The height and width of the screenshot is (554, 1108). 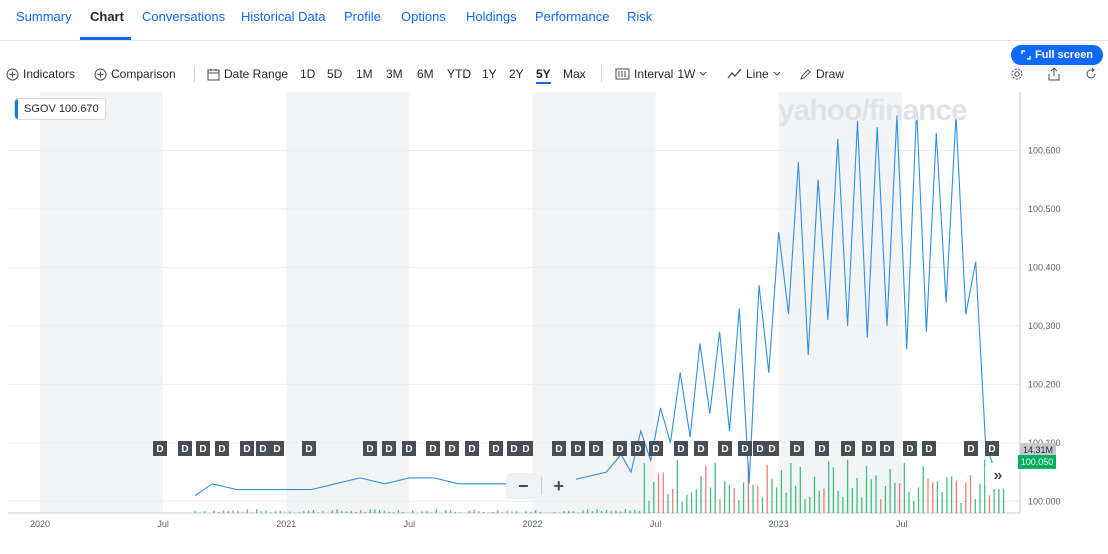 I want to click on range-3m: 3M, so click(x=394, y=74).